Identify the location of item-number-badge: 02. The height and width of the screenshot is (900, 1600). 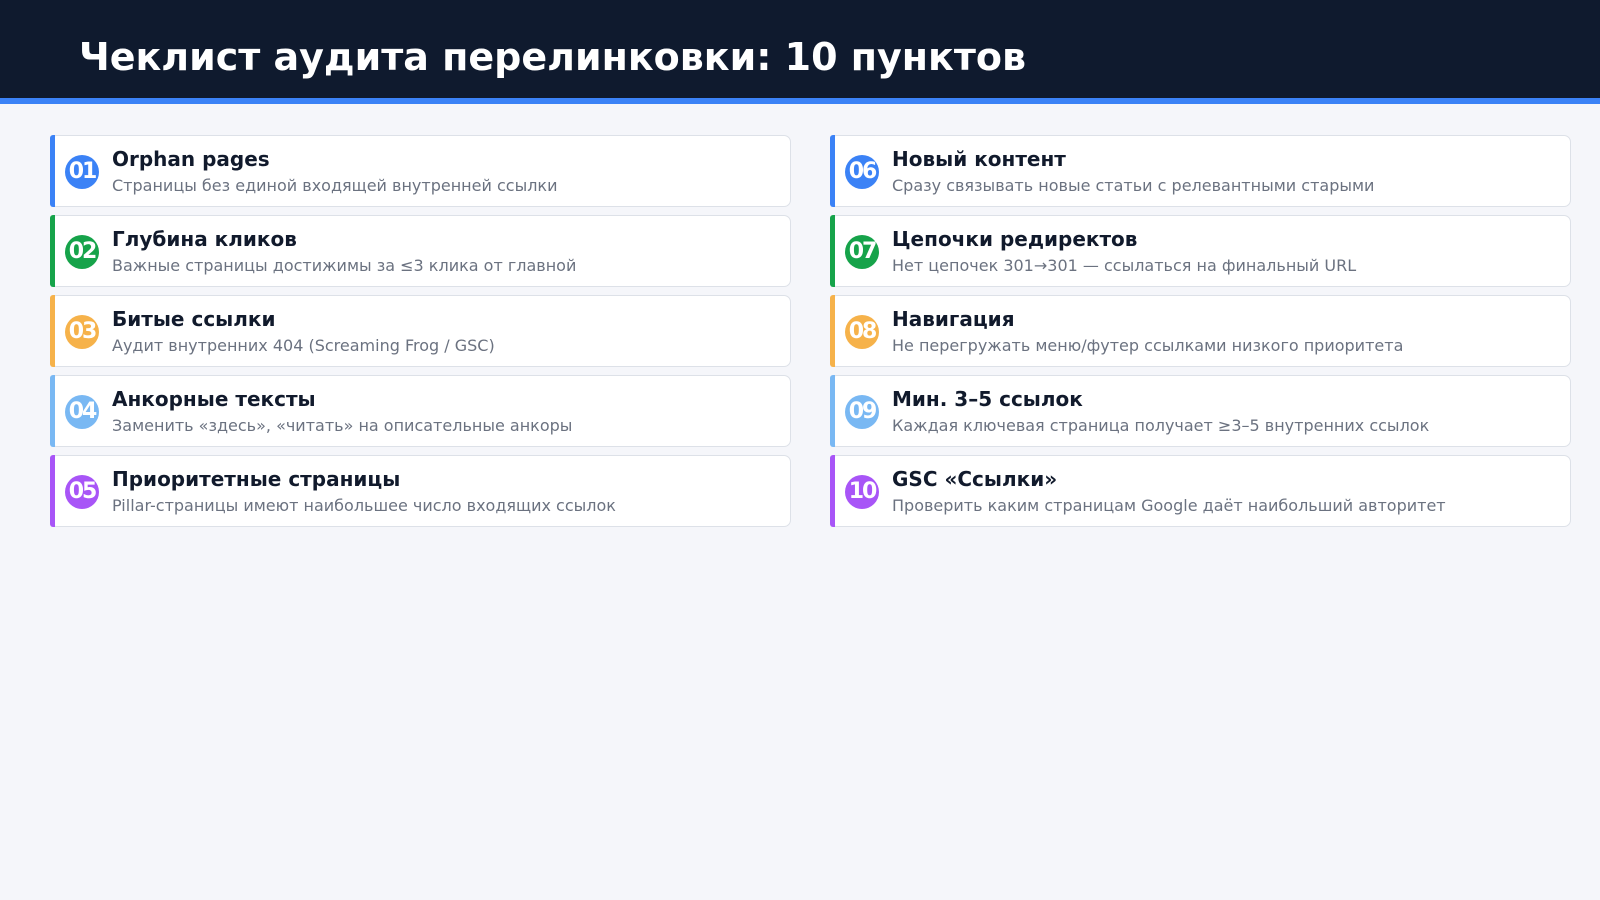
(82, 252).